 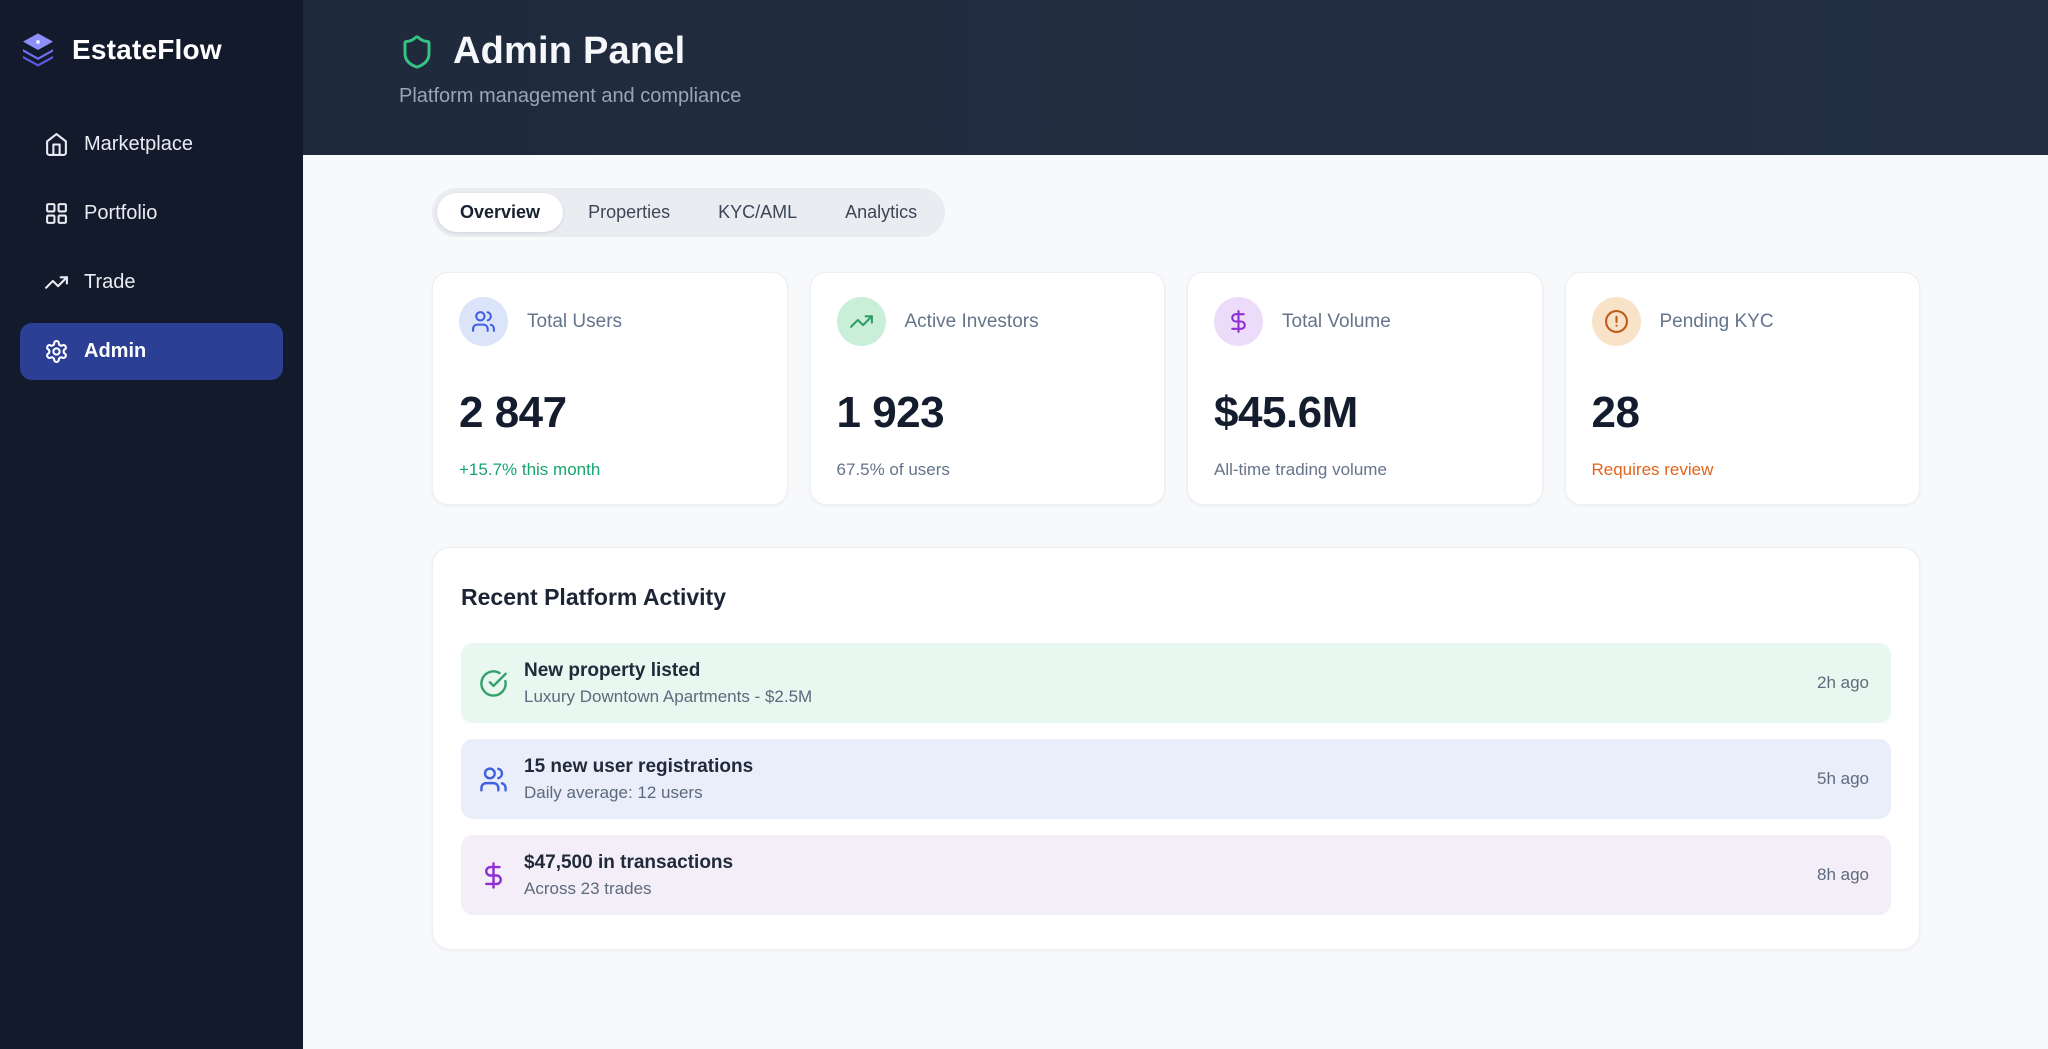 What do you see at coordinates (1336, 321) in the screenshot?
I see `stat-label: Total Volume` at bounding box center [1336, 321].